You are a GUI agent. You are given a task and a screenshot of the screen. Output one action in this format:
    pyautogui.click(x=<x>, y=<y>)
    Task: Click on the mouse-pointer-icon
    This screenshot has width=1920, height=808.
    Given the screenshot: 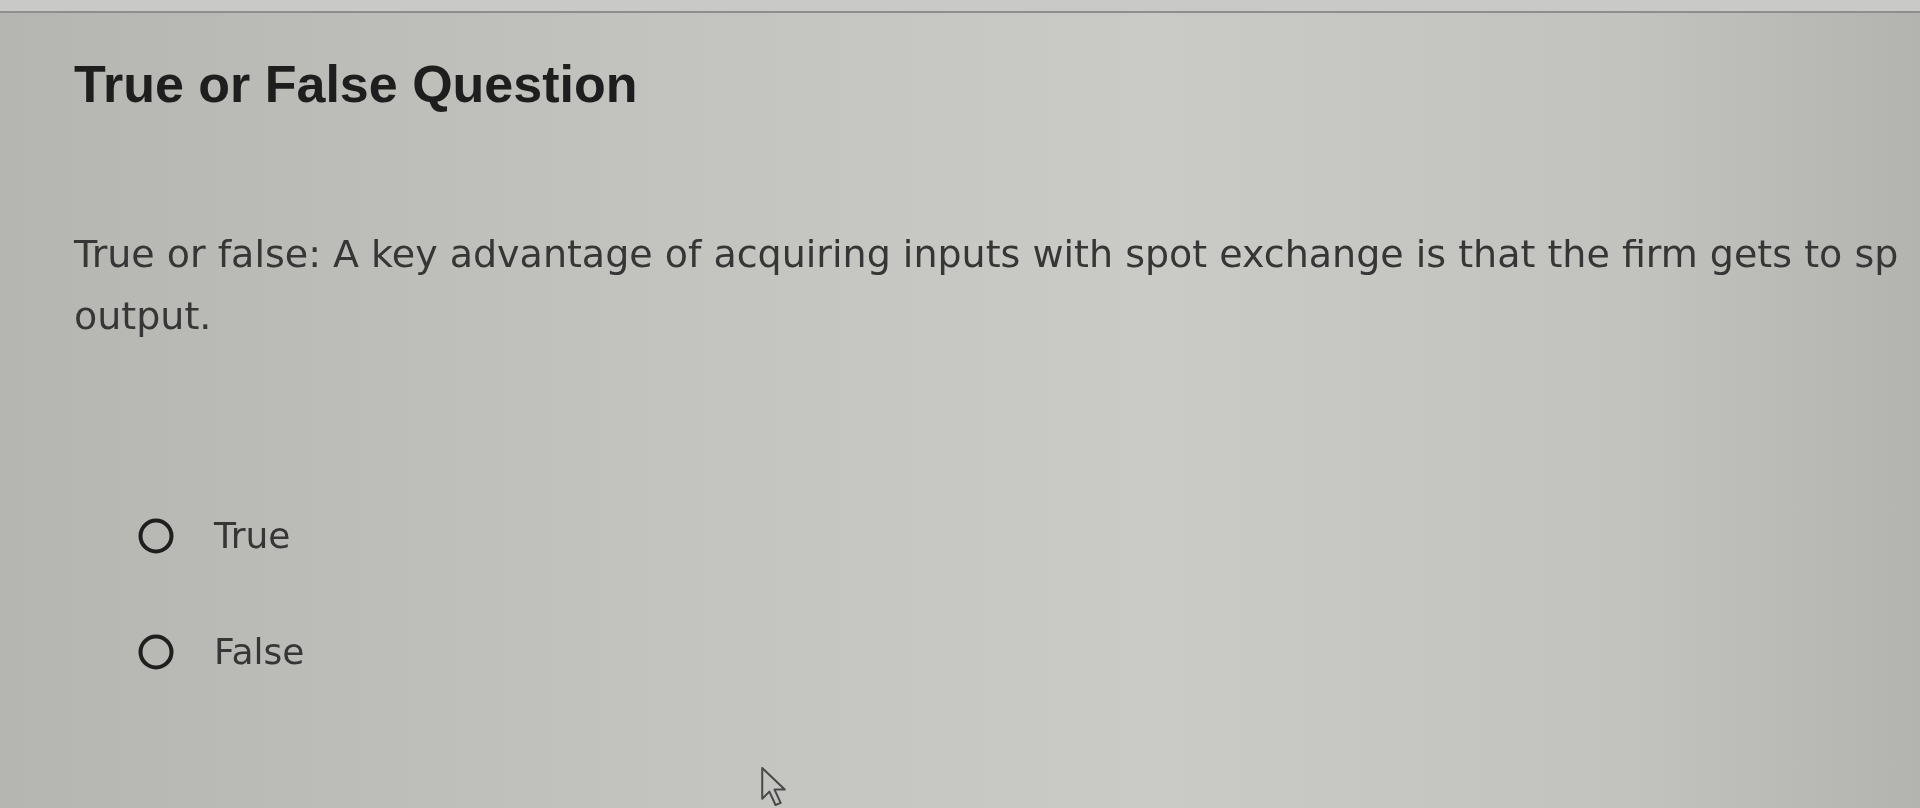 What is the action you would take?
    pyautogui.click(x=773, y=786)
    